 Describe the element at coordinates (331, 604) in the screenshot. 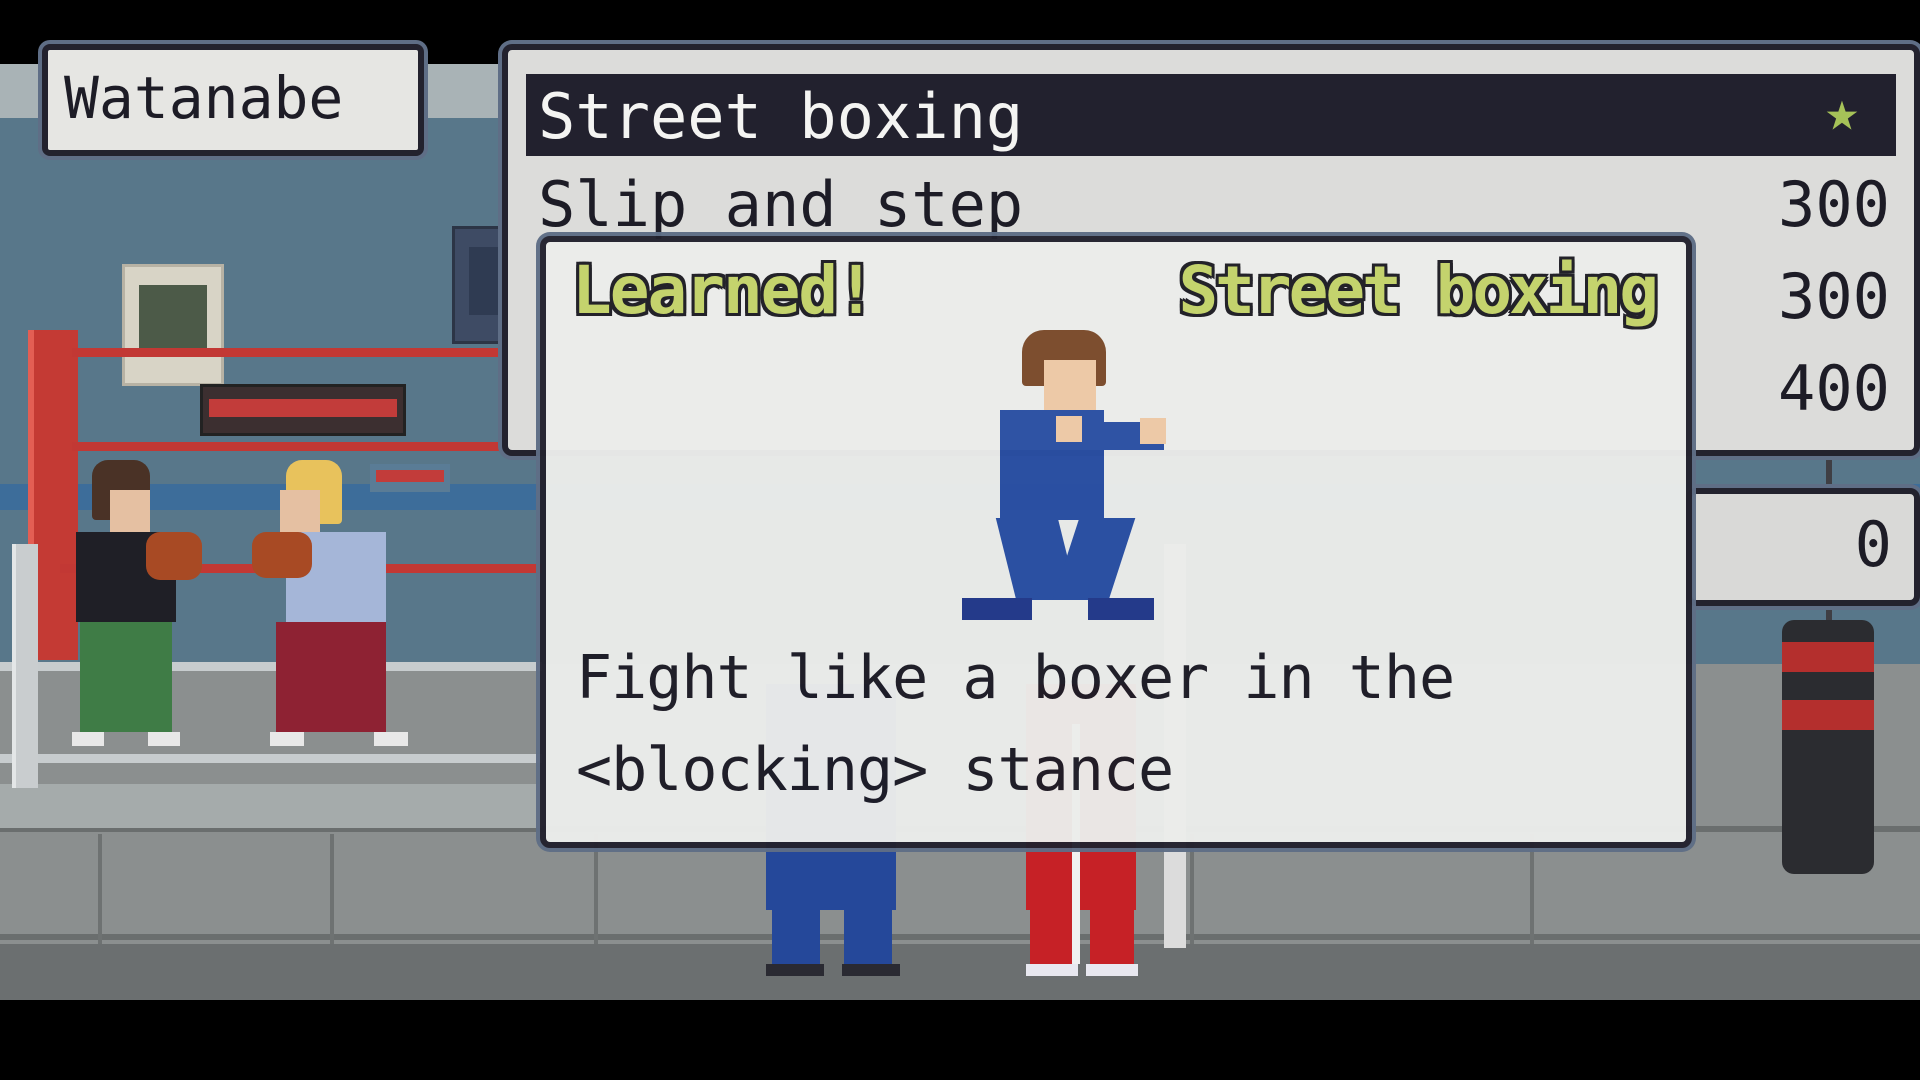

I see `sparring-boxer-blonde` at that location.